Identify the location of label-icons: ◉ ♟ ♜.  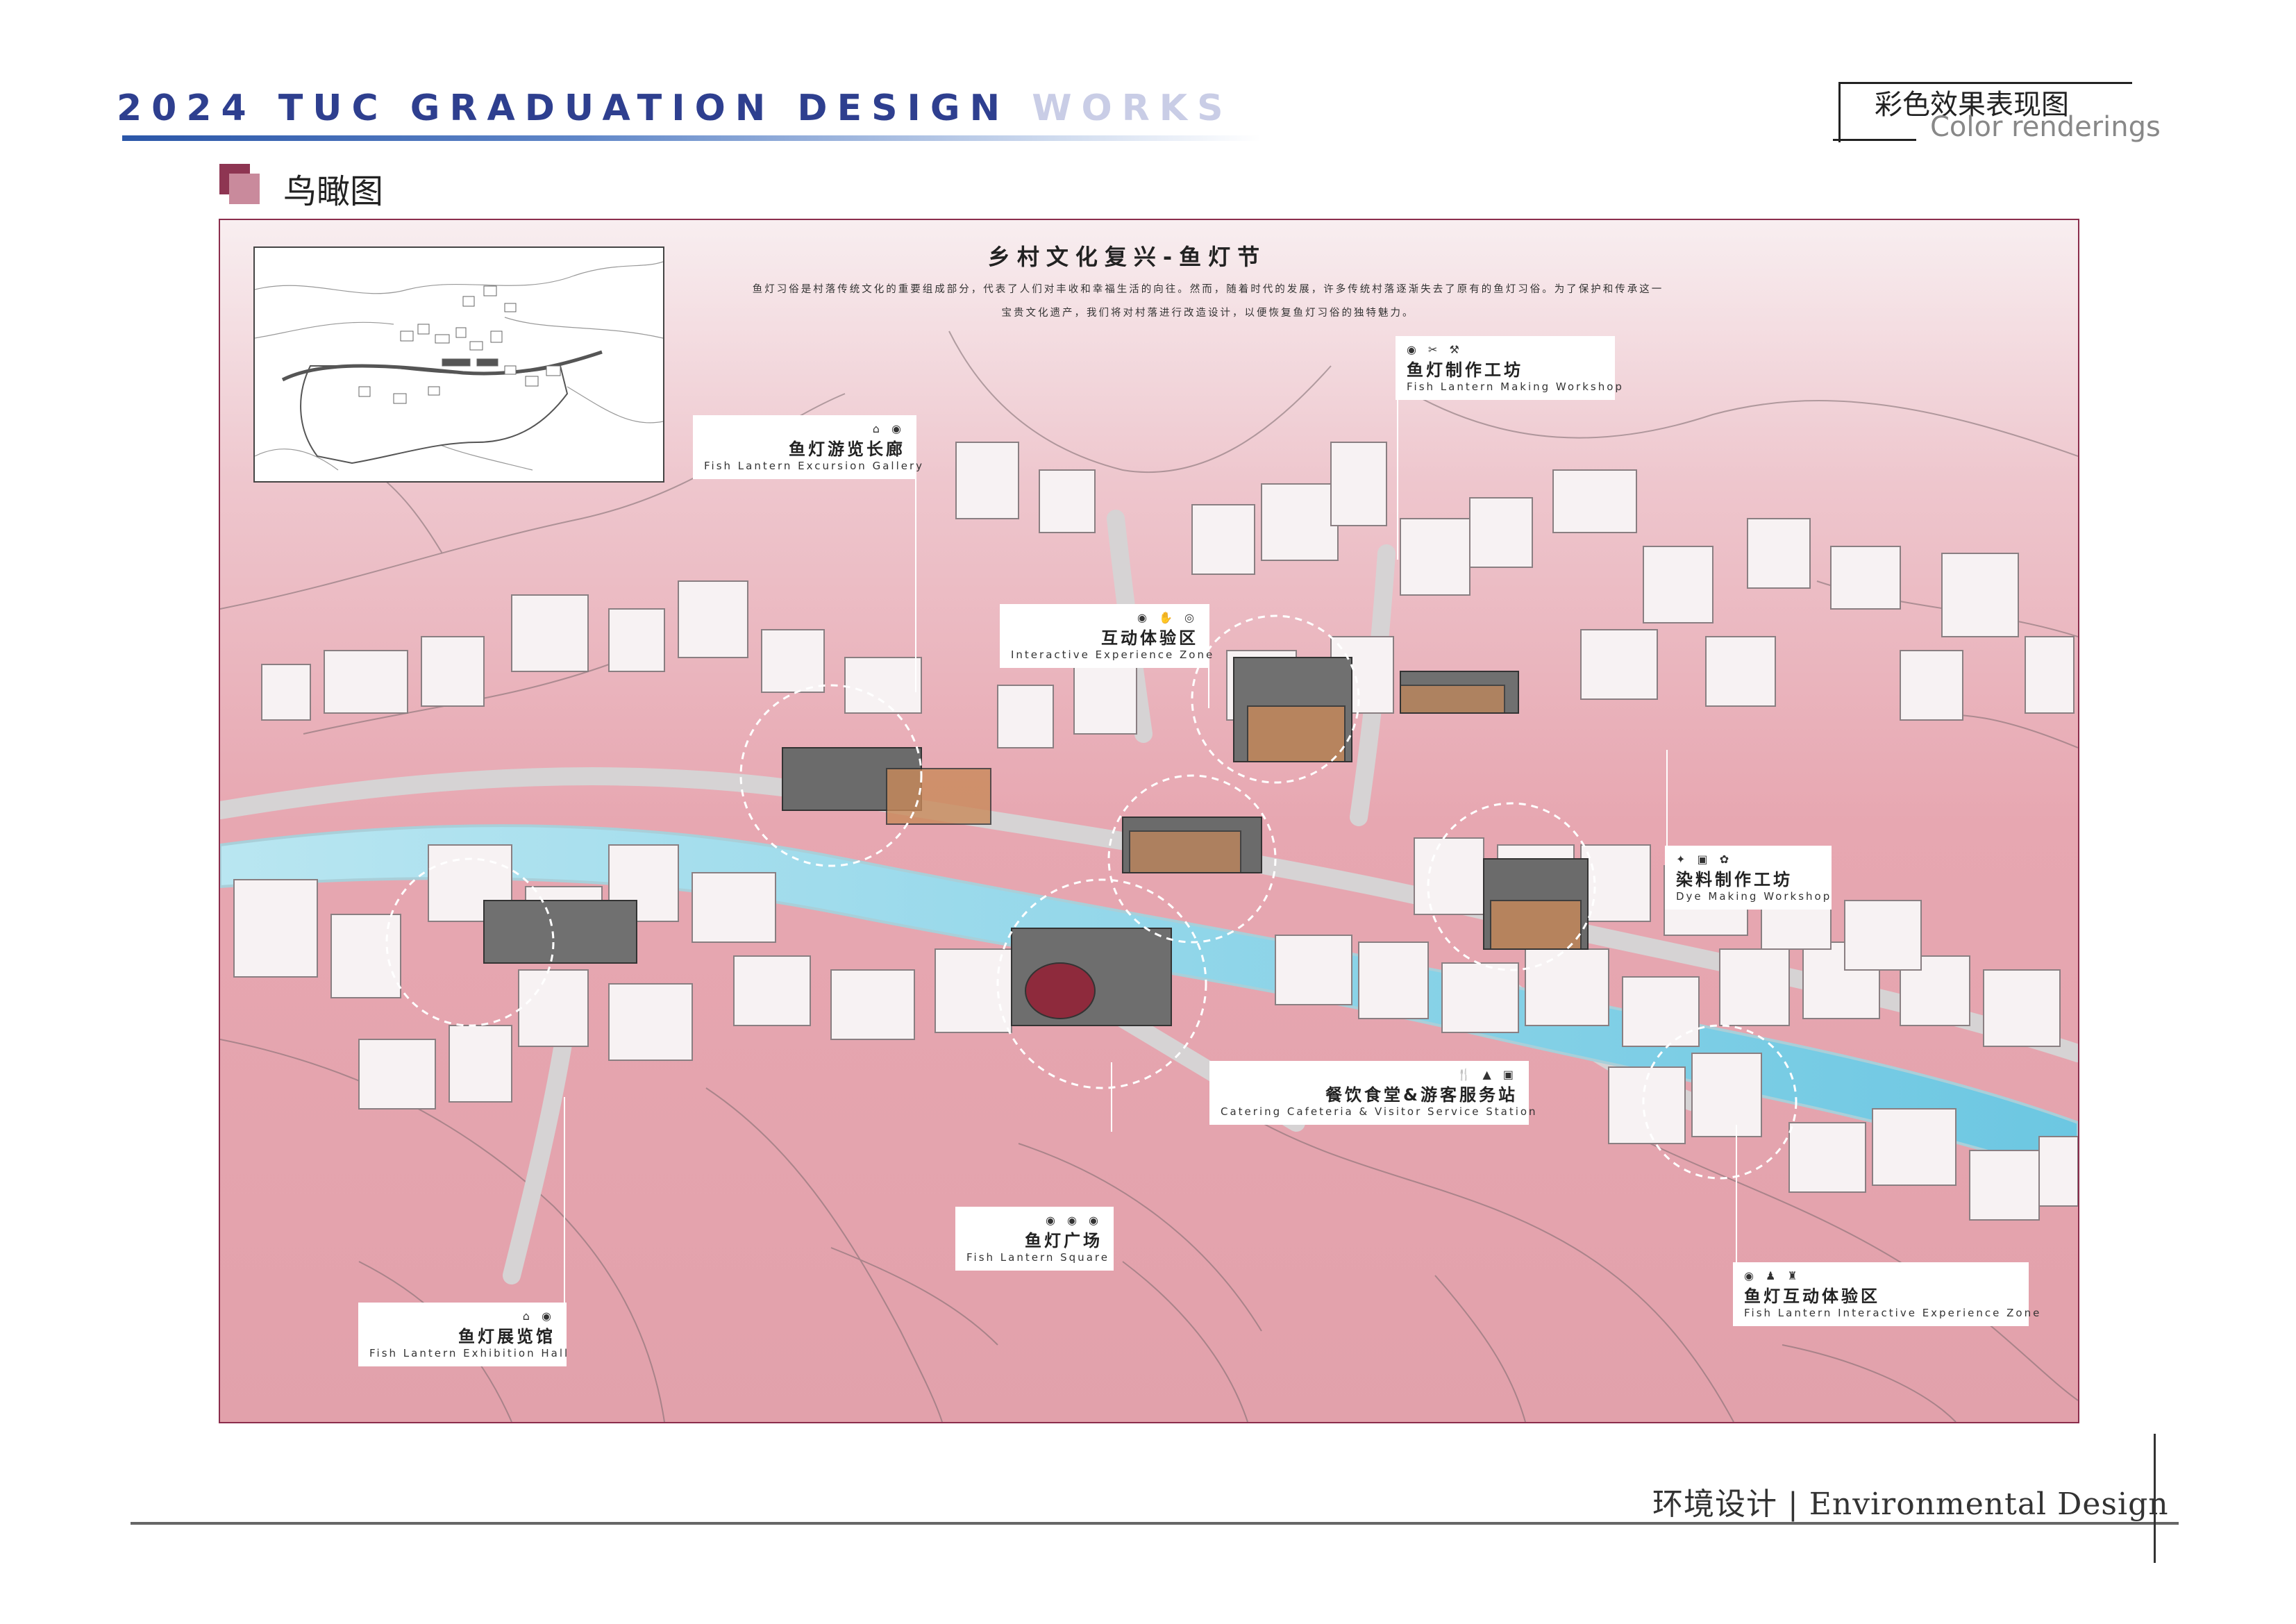
(1773, 1276).